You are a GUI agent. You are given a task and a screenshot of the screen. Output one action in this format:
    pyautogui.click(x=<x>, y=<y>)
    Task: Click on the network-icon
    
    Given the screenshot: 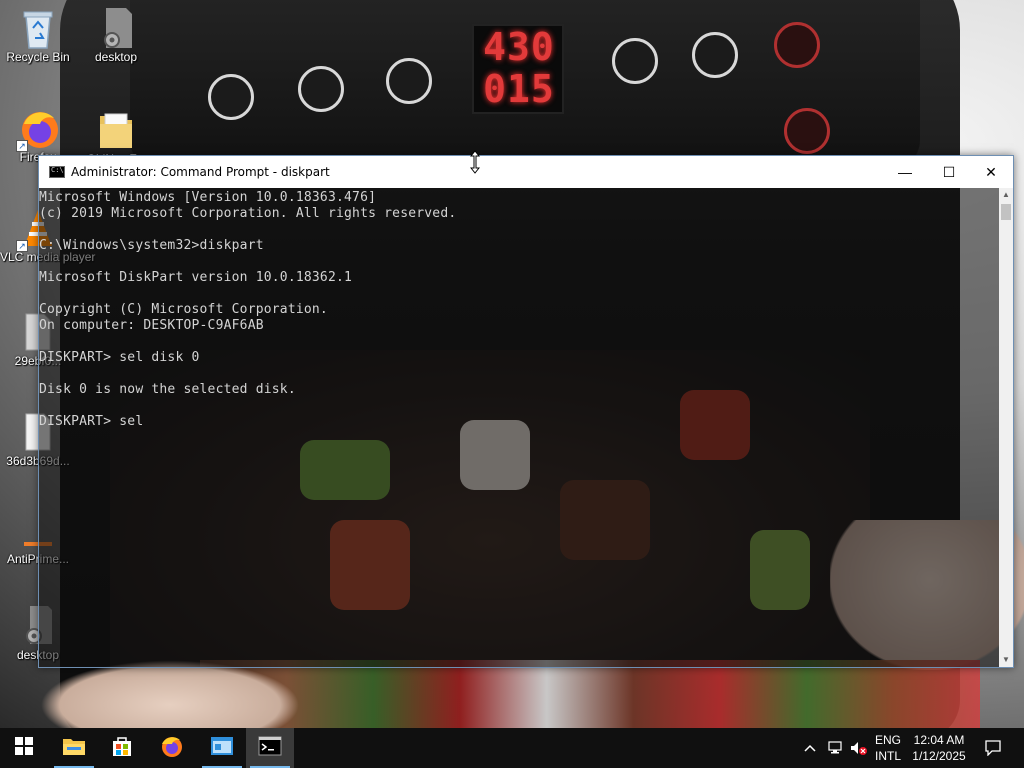 What is the action you would take?
    pyautogui.click(x=835, y=748)
    